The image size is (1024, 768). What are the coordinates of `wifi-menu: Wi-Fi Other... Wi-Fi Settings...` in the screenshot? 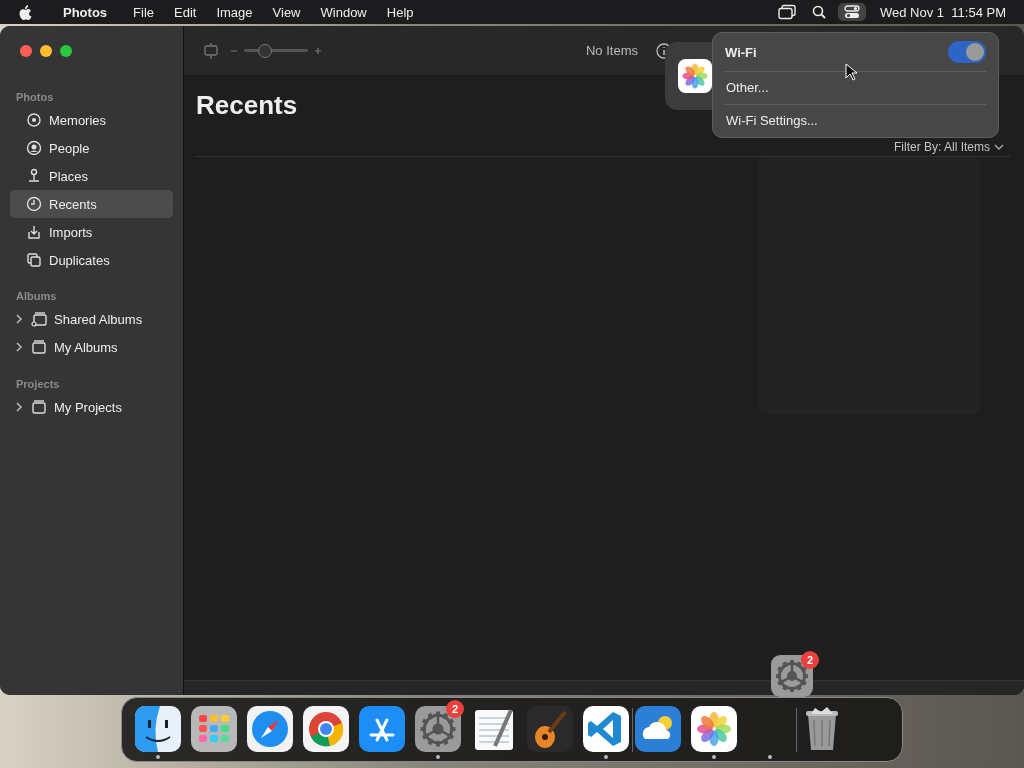 It's located at (855, 85).